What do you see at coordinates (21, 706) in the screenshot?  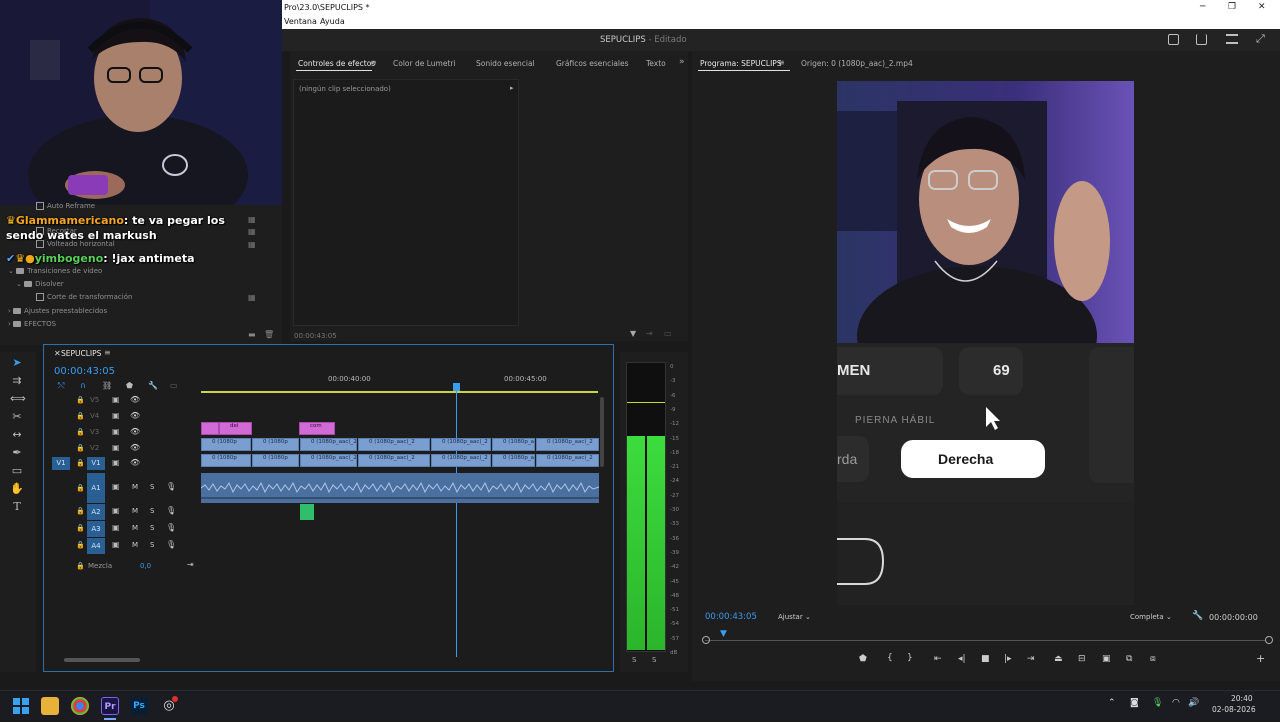 I see `start-icon` at bounding box center [21, 706].